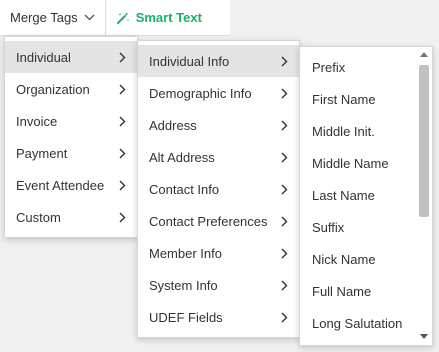  What do you see at coordinates (350, 163) in the screenshot?
I see `menu-item-label: Middle Name` at bounding box center [350, 163].